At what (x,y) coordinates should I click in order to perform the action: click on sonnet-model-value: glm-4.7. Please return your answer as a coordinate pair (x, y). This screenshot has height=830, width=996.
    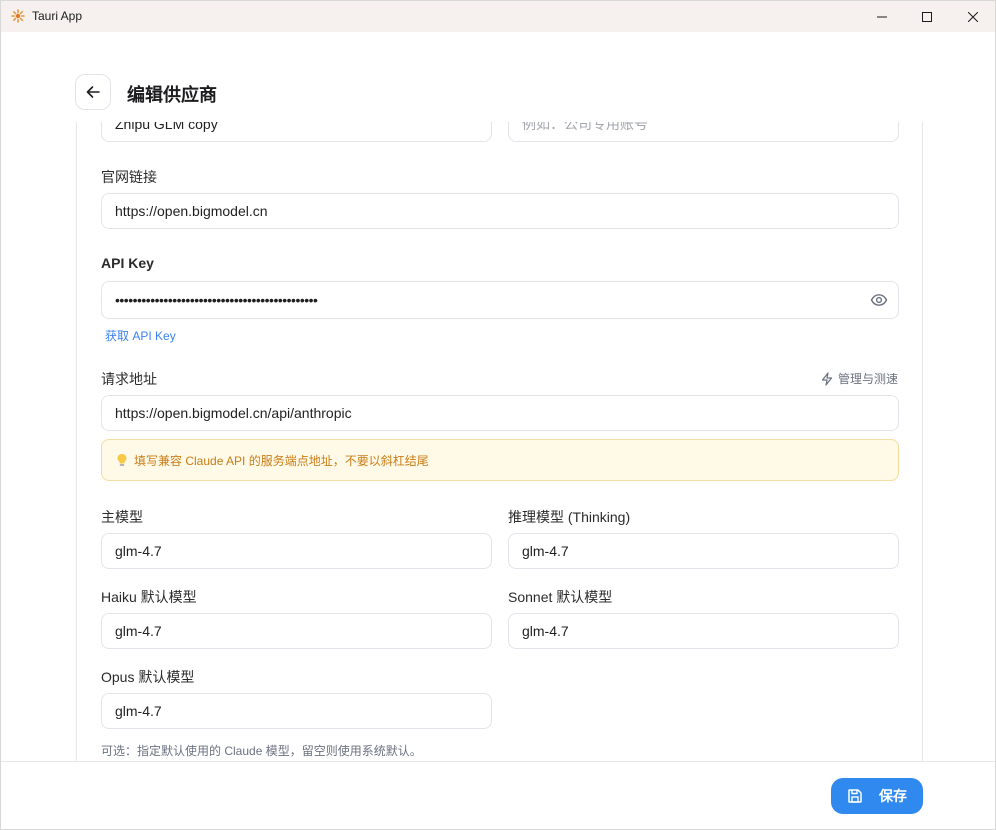
    Looking at the image, I should click on (545, 631).